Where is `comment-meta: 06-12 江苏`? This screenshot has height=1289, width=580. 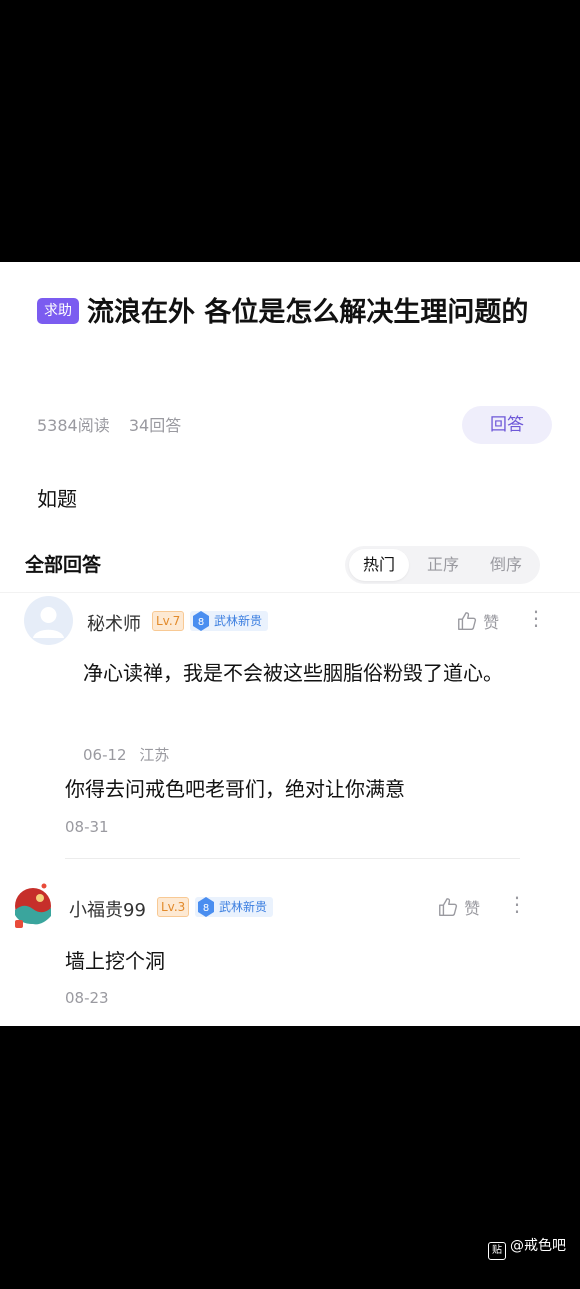
comment-meta: 06-12 江苏 is located at coordinates (126, 754).